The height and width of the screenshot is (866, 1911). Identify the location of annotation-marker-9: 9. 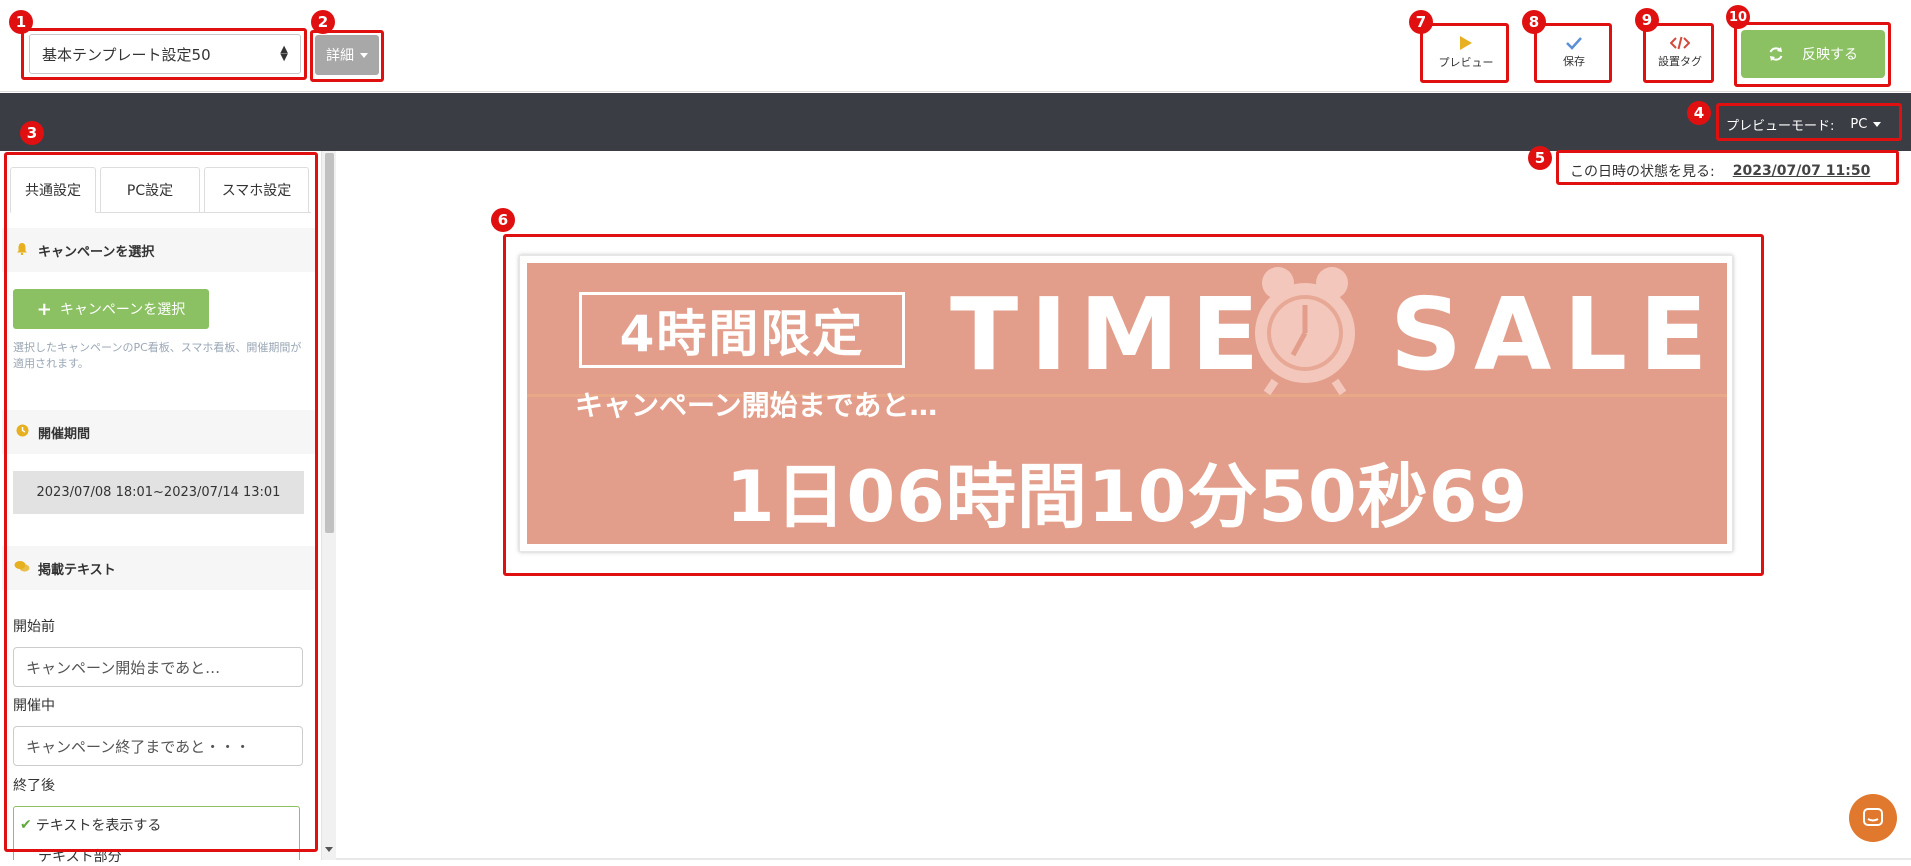
(1647, 20).